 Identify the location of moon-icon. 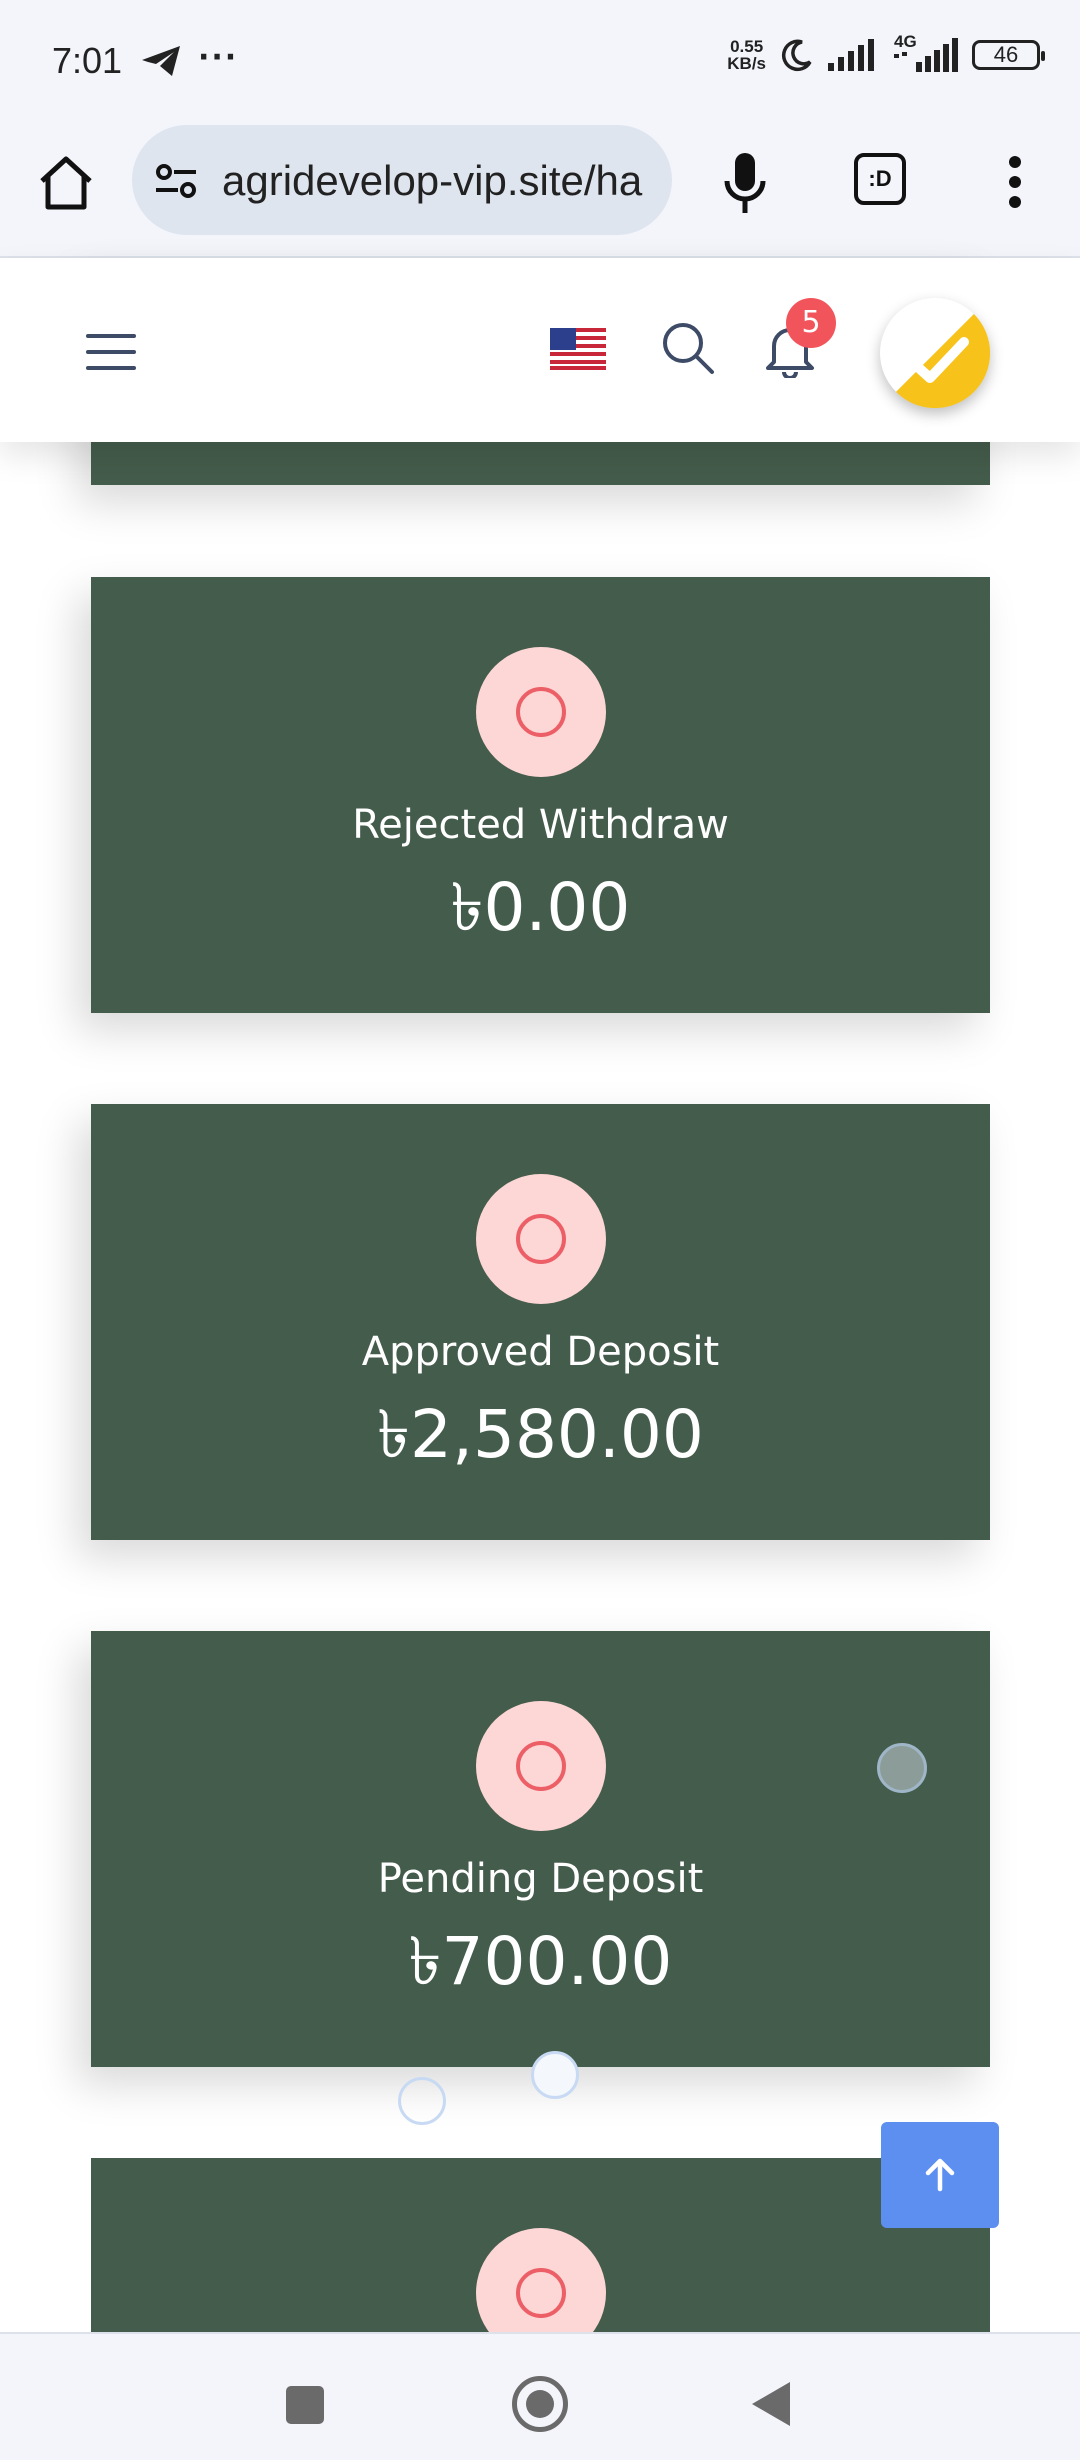
(796, 55).